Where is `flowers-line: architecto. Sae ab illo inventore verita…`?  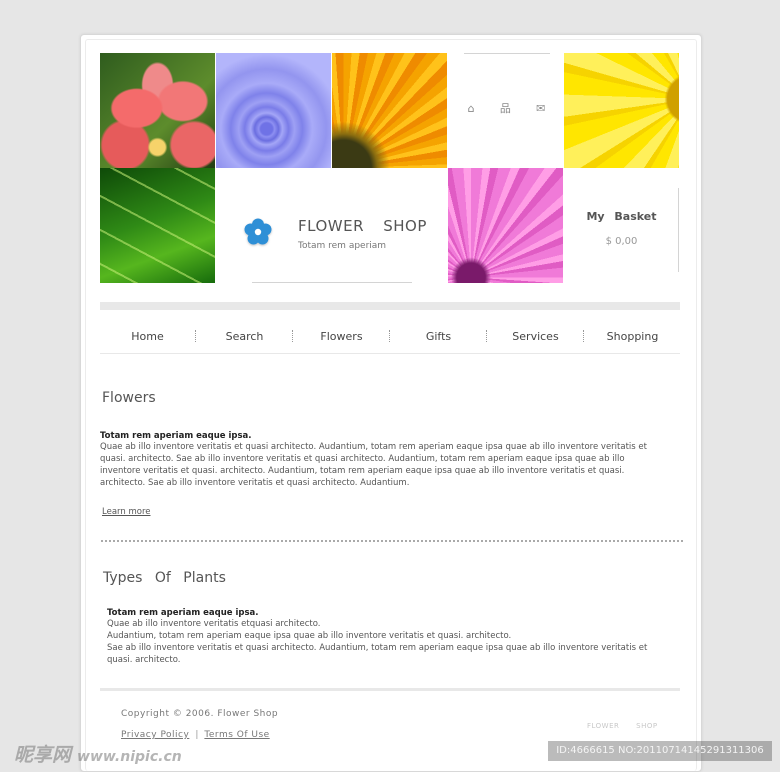 flowers-line: architecto. Sae ab illo inventore verita… is located at coordinates (255, 483).